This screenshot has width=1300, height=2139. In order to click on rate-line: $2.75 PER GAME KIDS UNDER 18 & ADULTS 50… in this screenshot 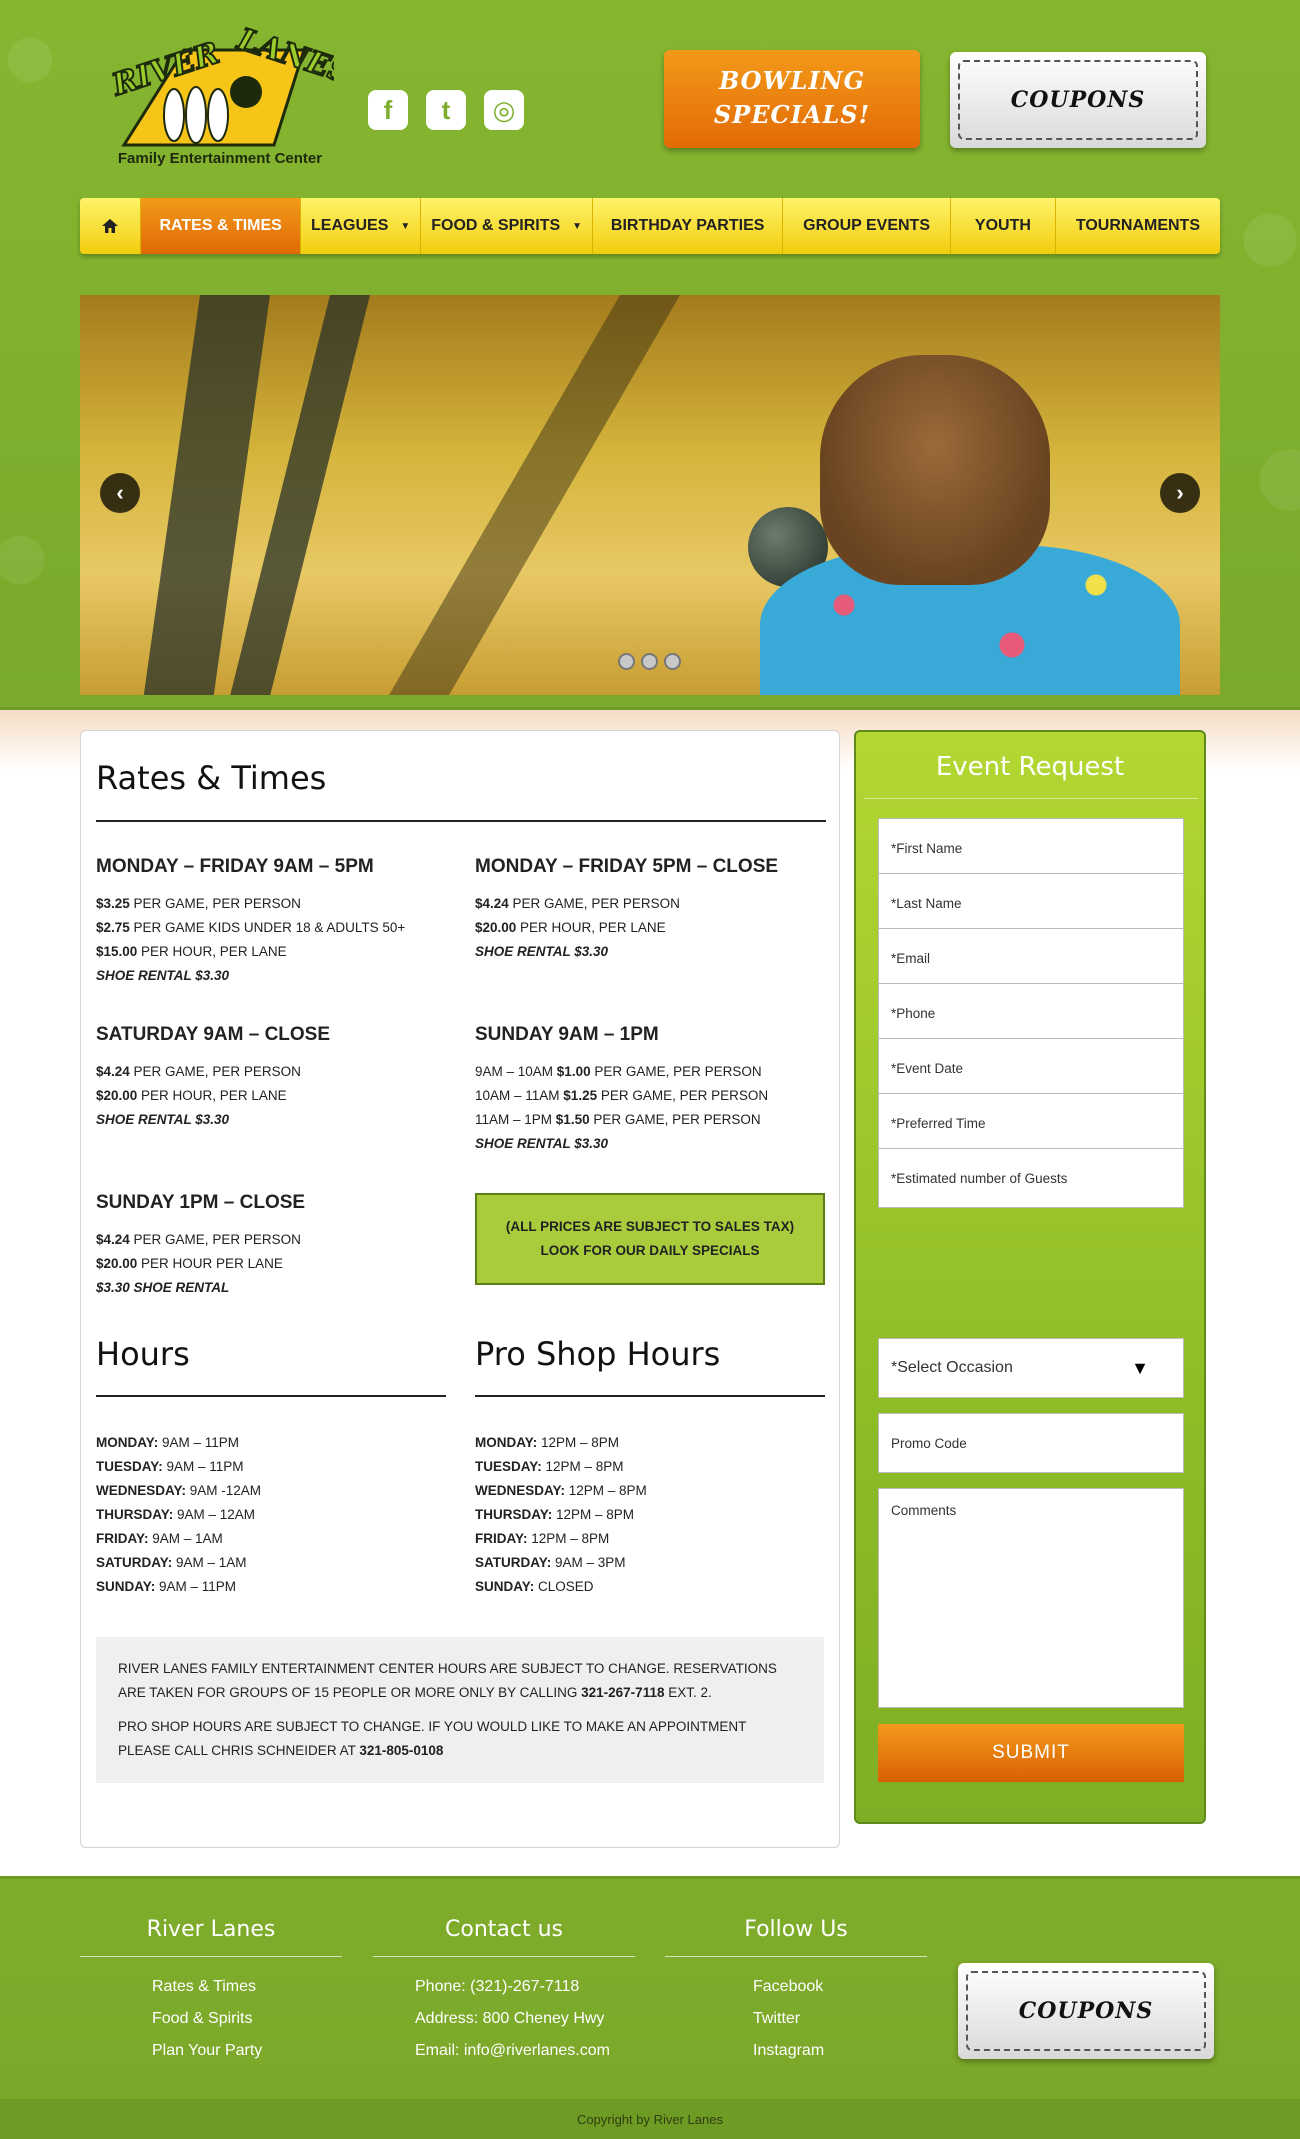, I will do `click(271, 928)`.